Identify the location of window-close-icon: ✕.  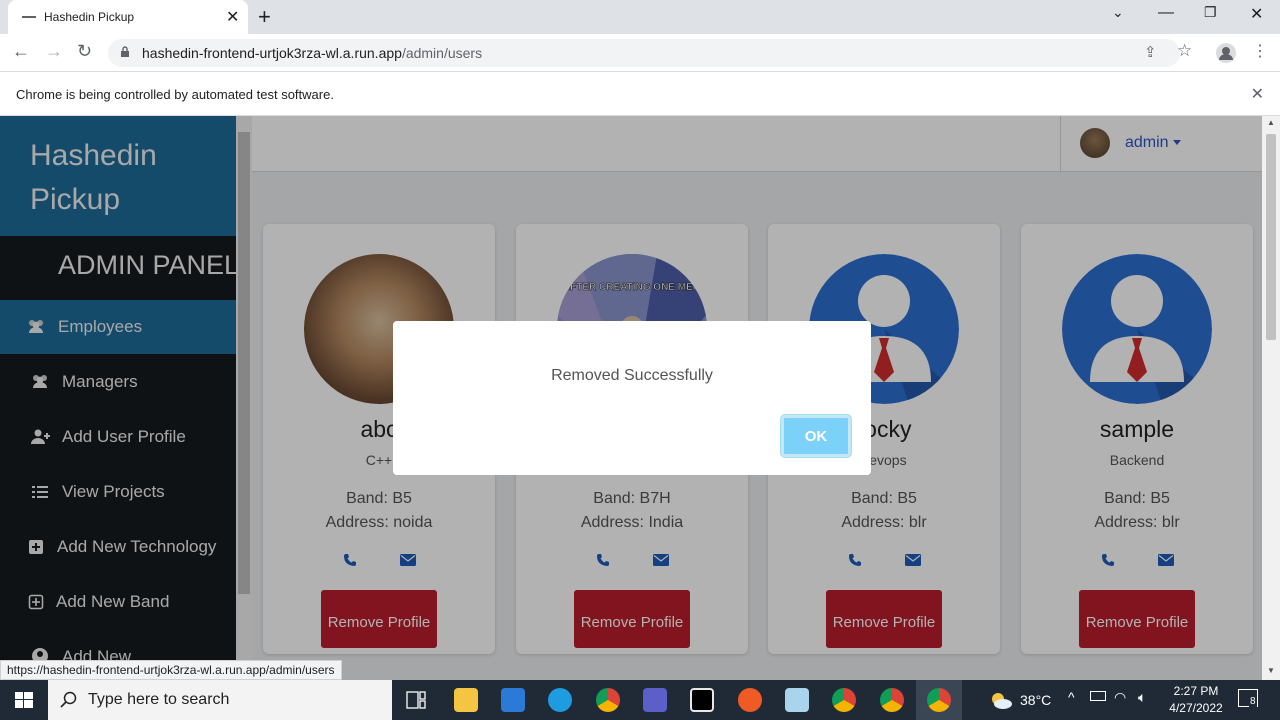
(1256, 14).